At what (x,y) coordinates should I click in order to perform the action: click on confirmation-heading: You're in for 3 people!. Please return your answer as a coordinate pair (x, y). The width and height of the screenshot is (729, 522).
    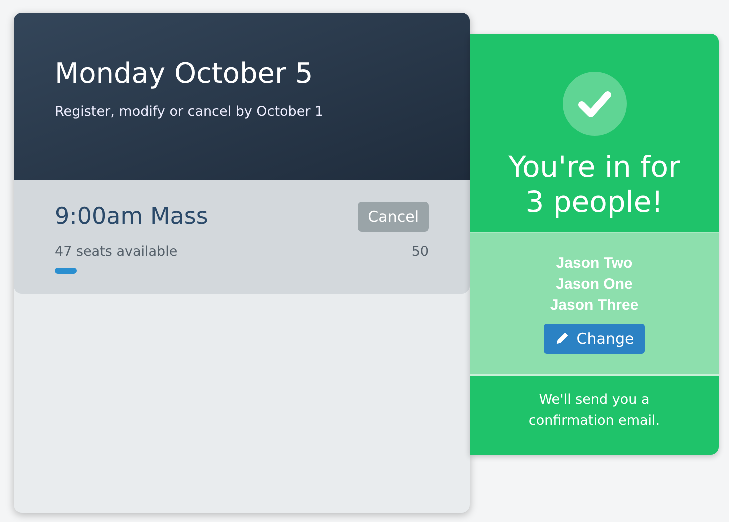
    Looking at the image, I should click on (595, 185).